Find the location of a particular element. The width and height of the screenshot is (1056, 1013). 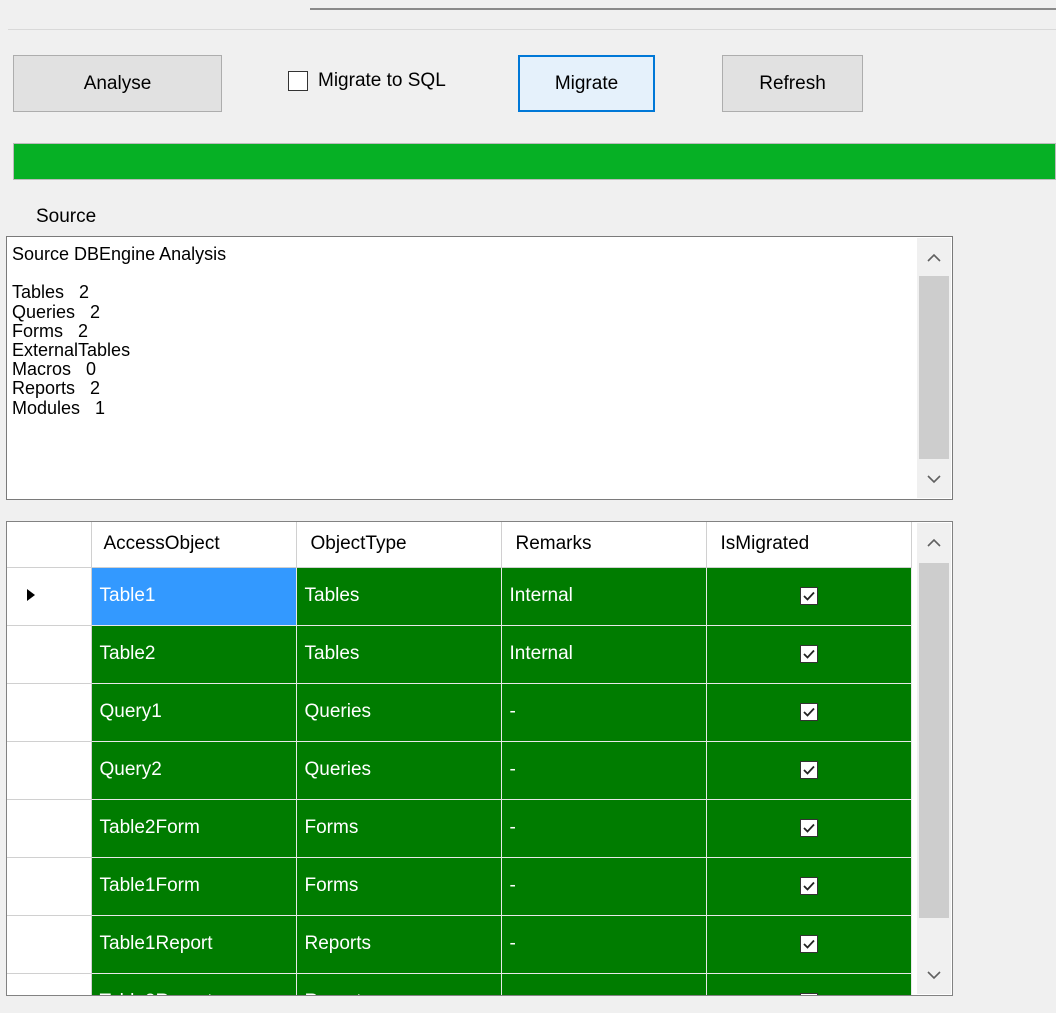

migrate-to-sql-label: Migrate to SQL is located at coordinates (382, 80).